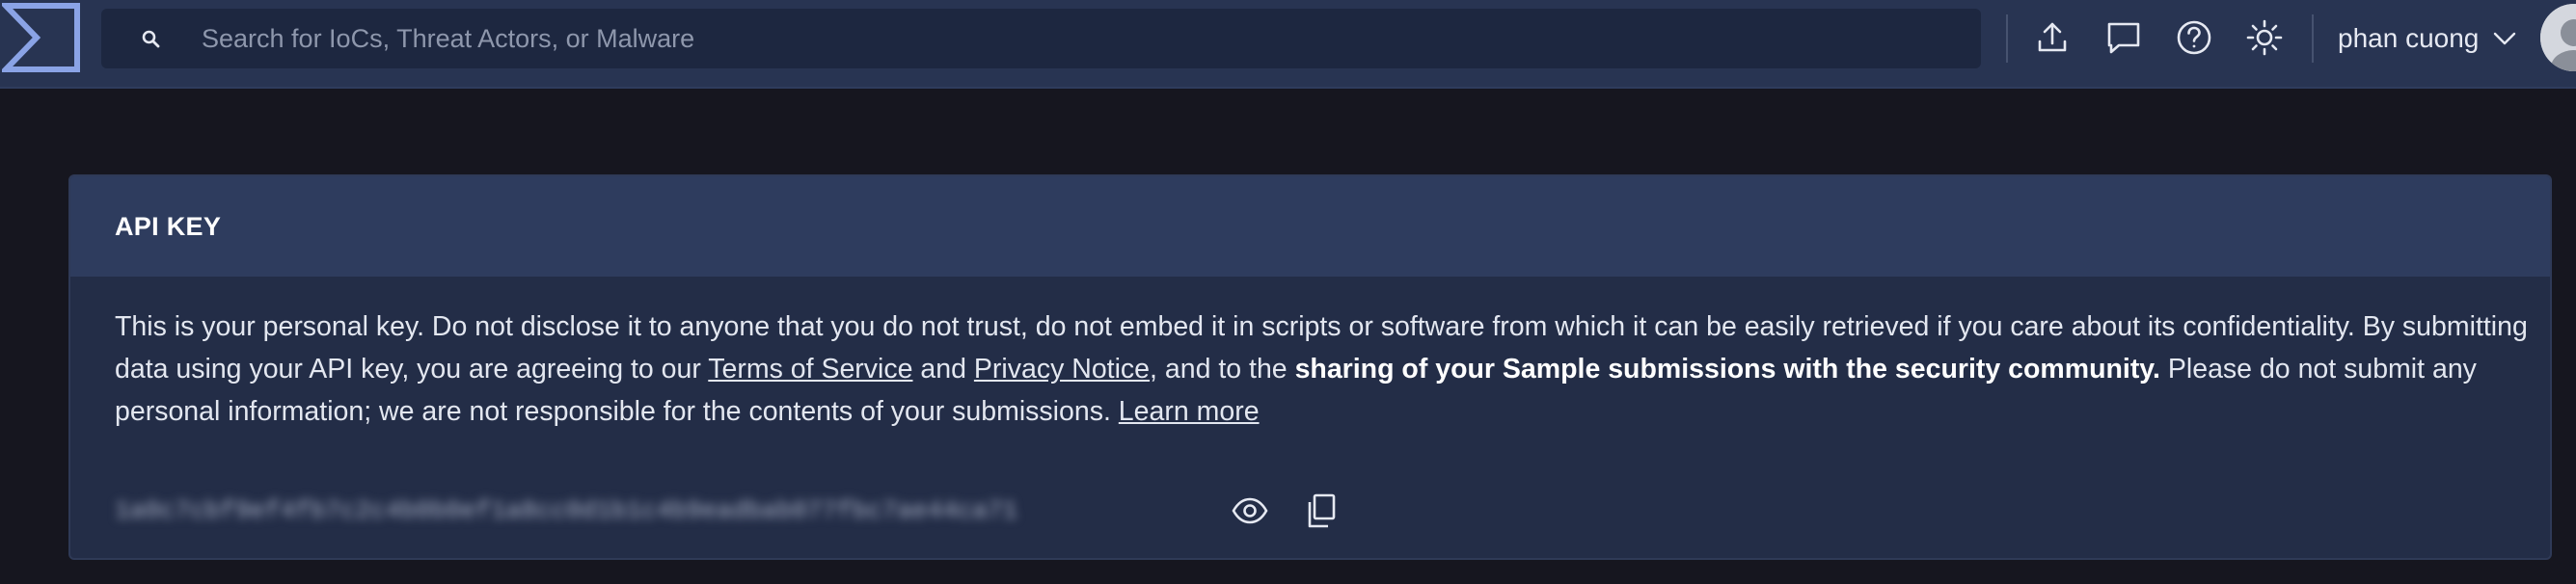 The image size is (2576, 584). Describe the element at coordinates (1250, 511) in the screenshot. I see `eye-icon` at that location.